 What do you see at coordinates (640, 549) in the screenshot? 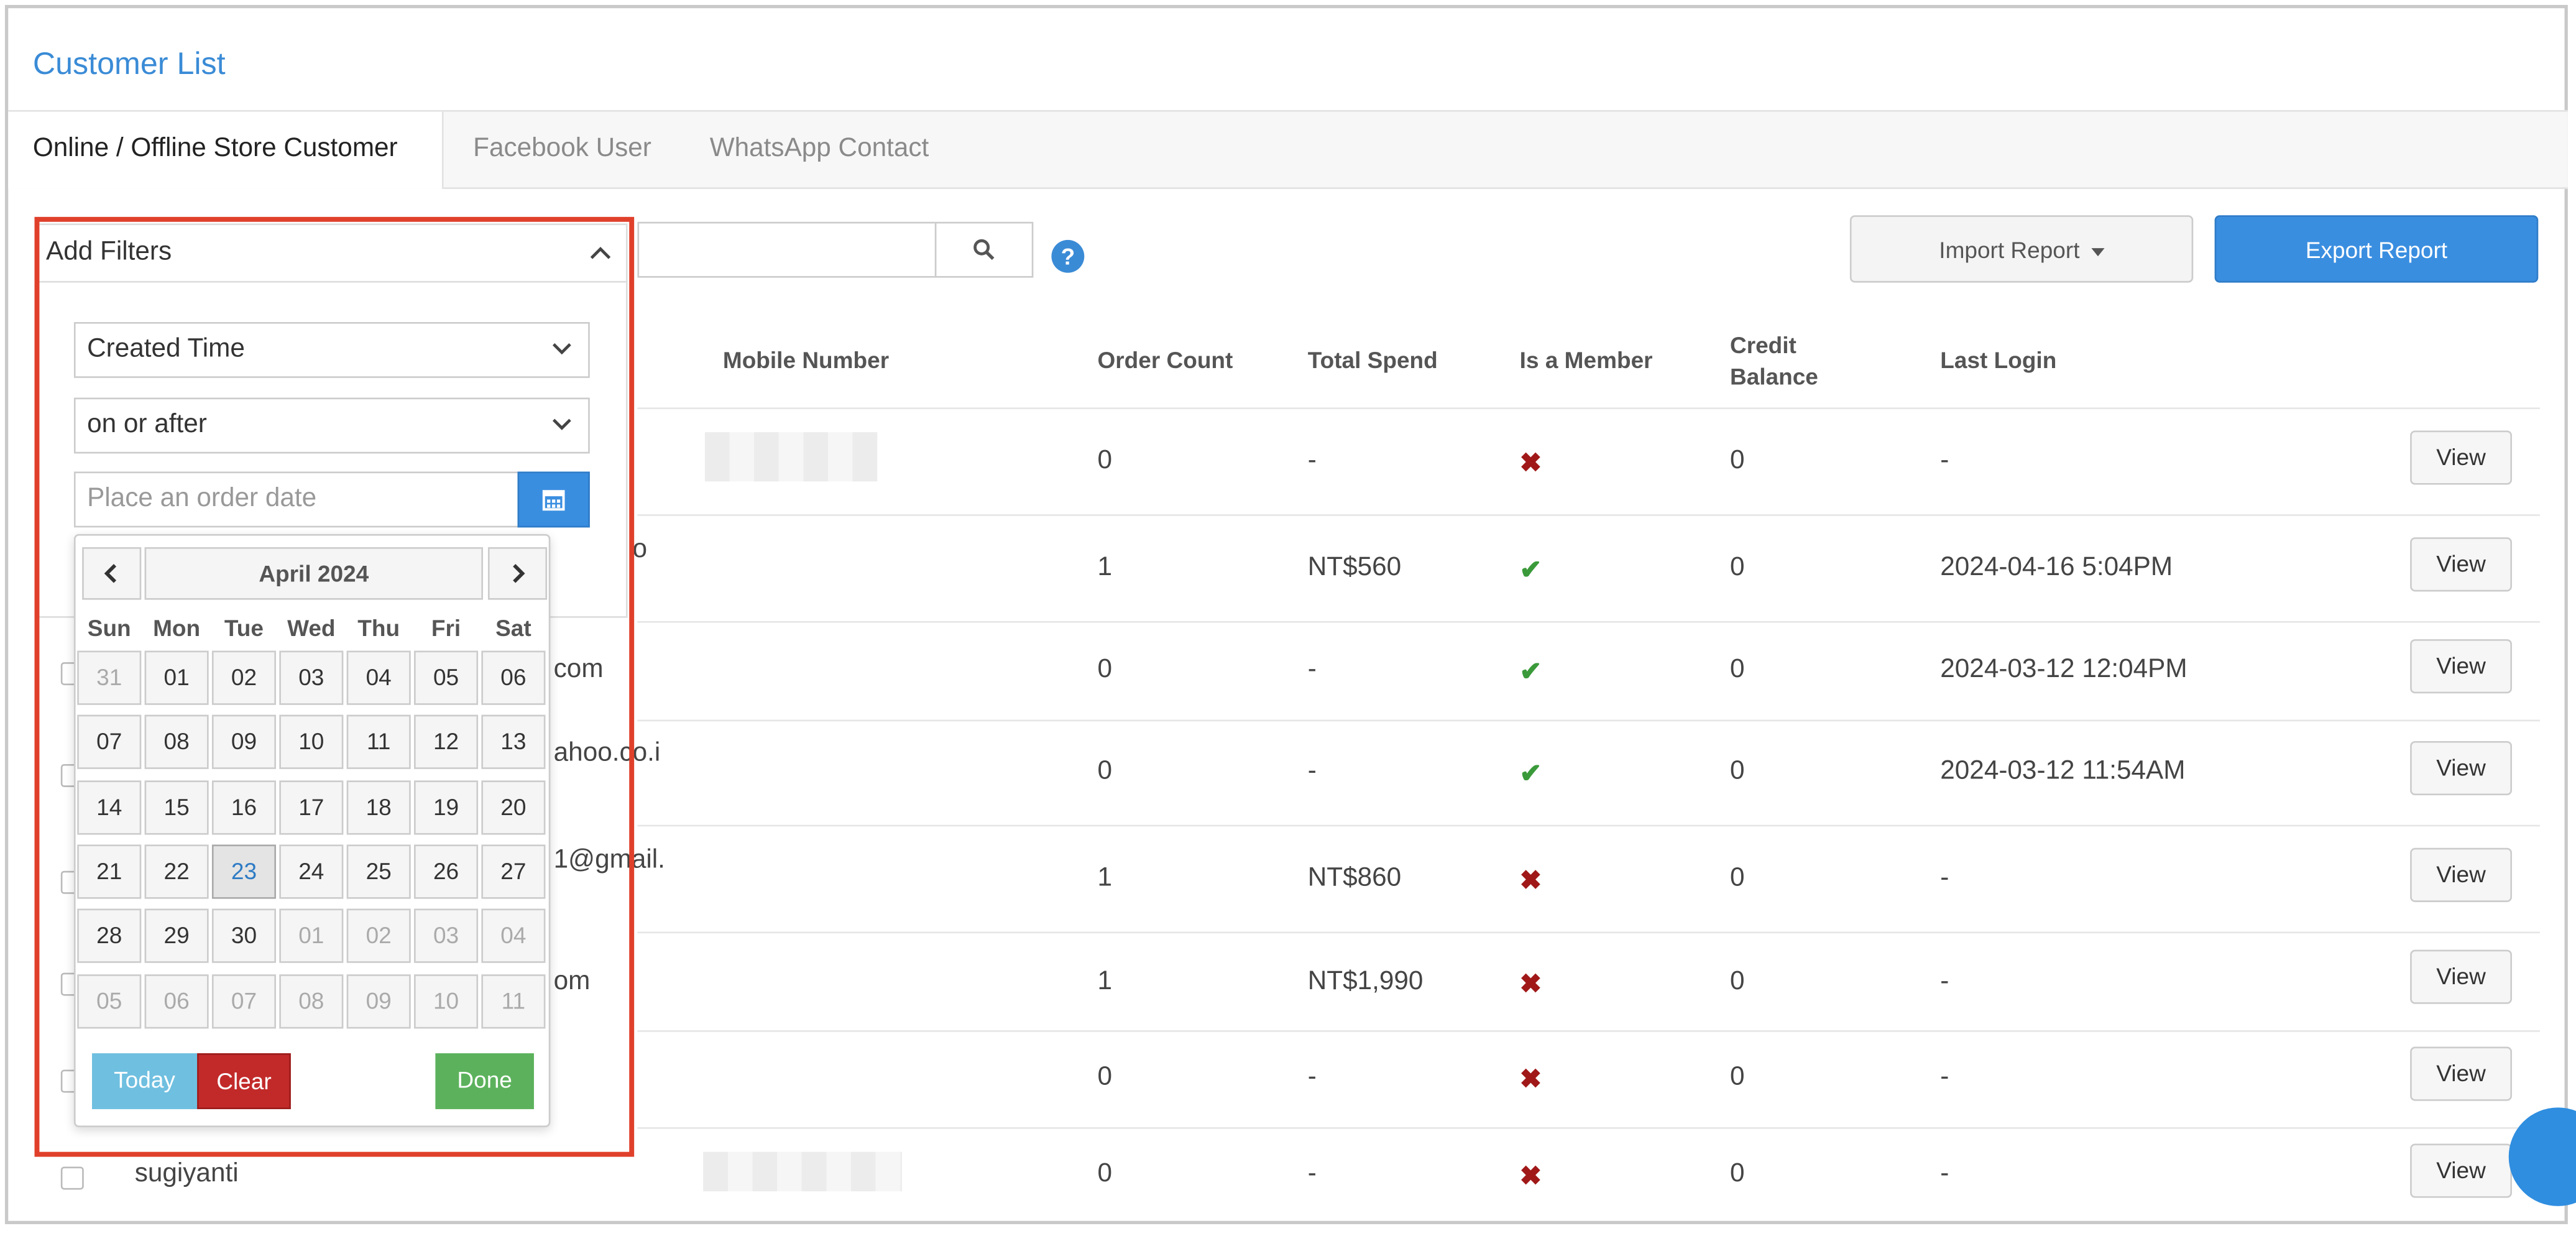
I see `email-fragment: o` at bounding box center [640, 549].